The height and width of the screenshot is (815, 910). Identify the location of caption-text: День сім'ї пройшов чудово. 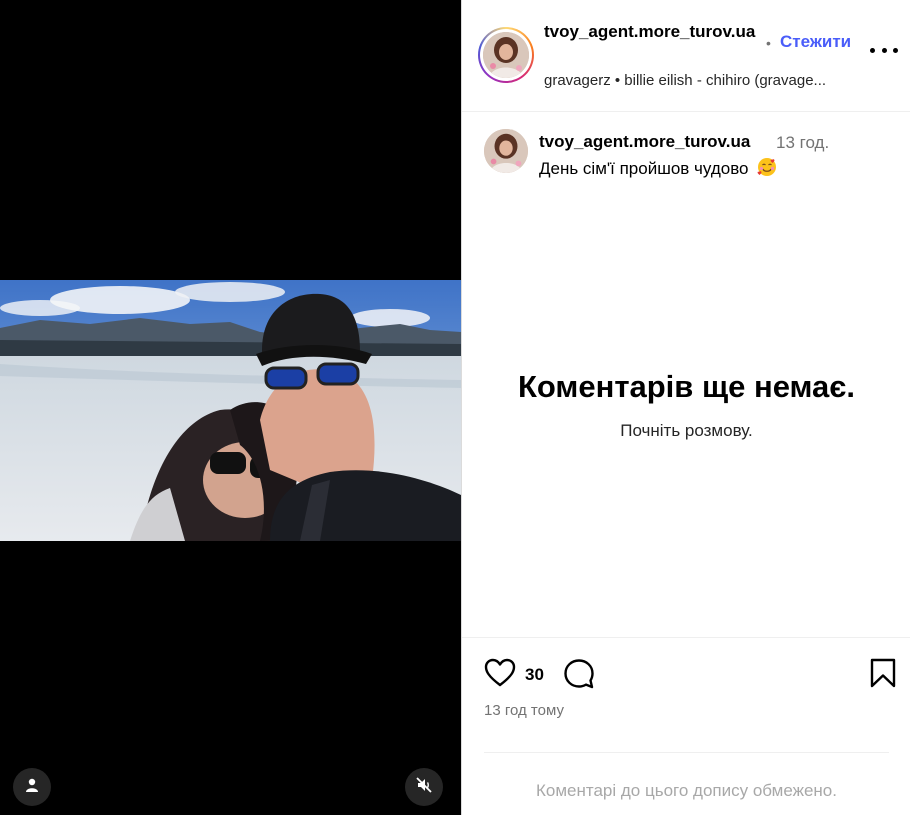
(658, 168).